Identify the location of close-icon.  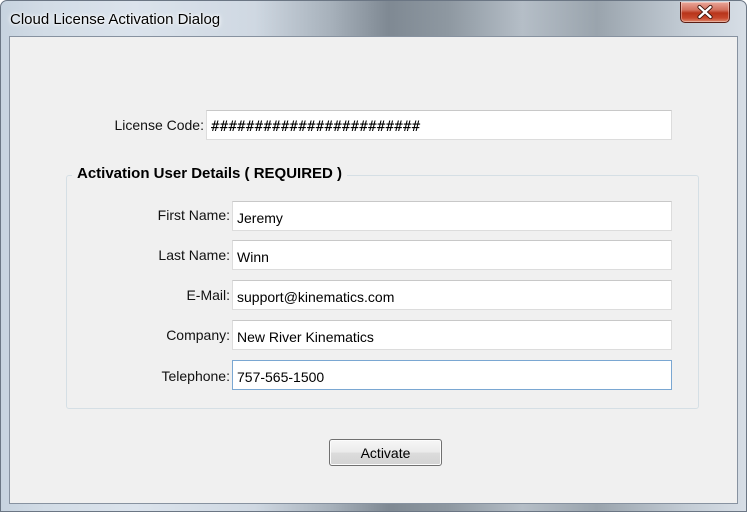
(705, 12).